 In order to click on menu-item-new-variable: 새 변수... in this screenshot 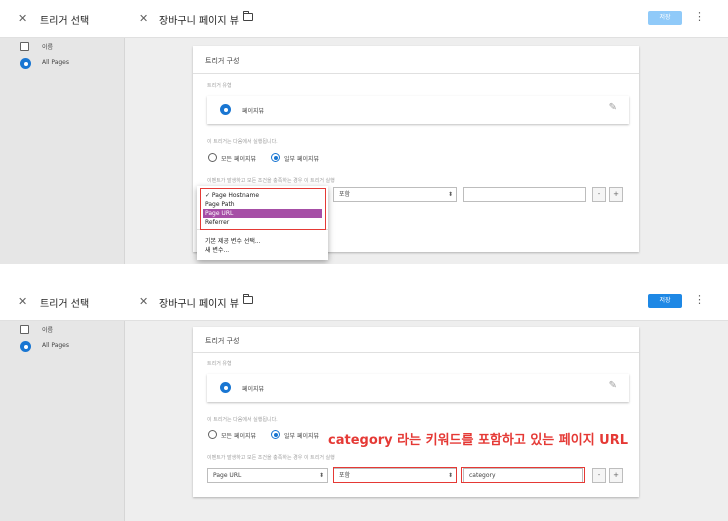, I will do `click(262, 250)`.